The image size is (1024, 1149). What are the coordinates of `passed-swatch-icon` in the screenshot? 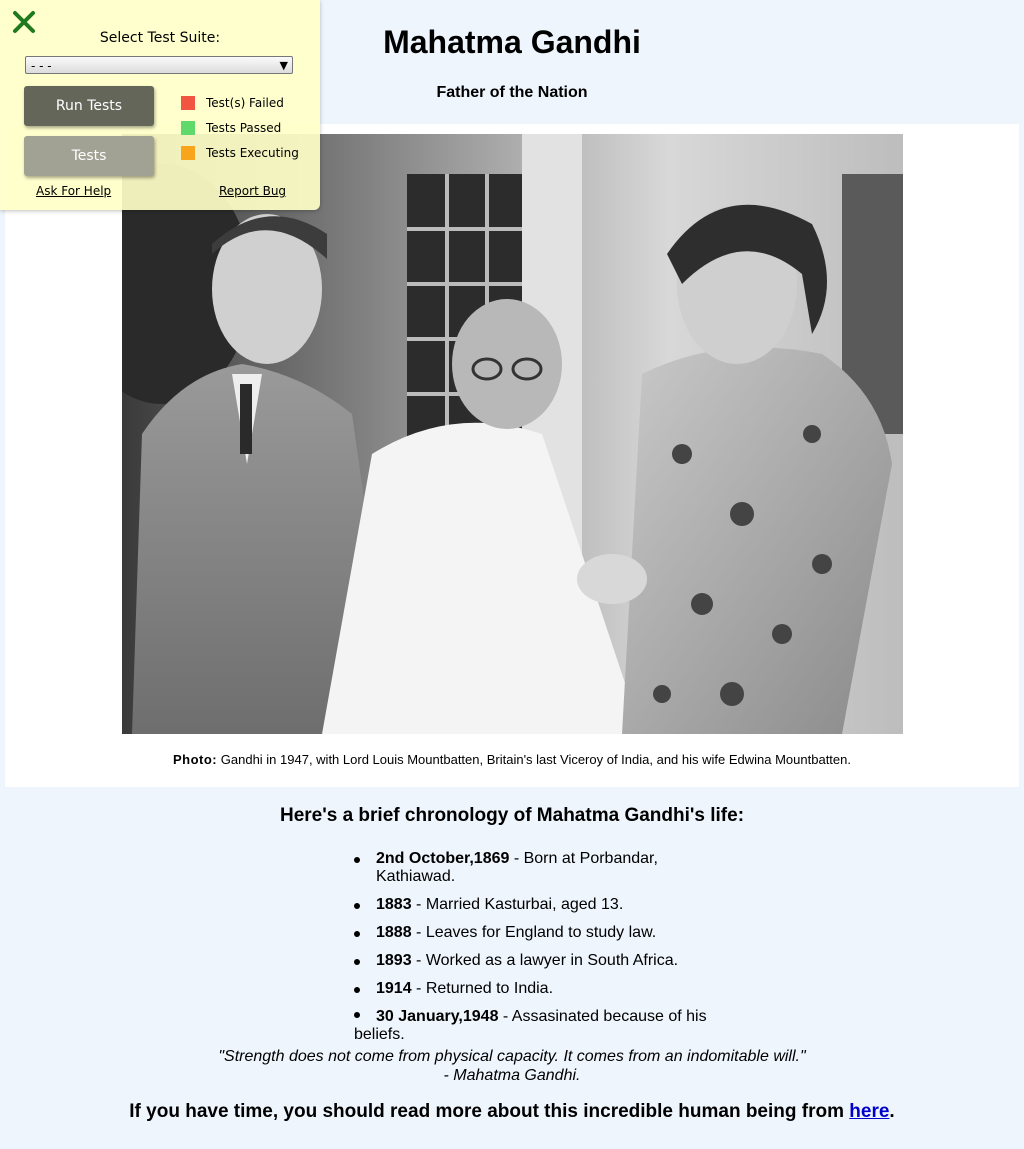 It's located at (188, 128).